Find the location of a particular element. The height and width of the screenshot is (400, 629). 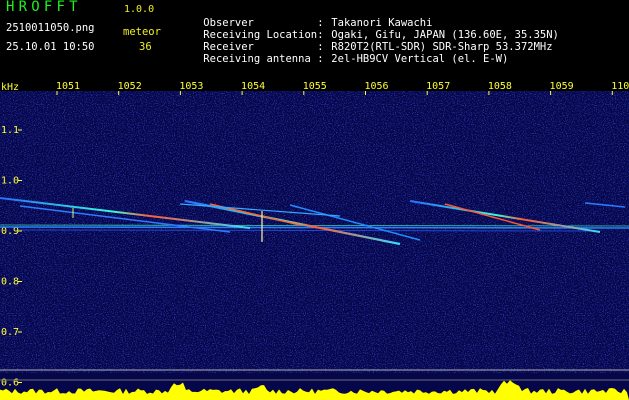

info-key: Receiving antenna is located at coordinates (257, 59).